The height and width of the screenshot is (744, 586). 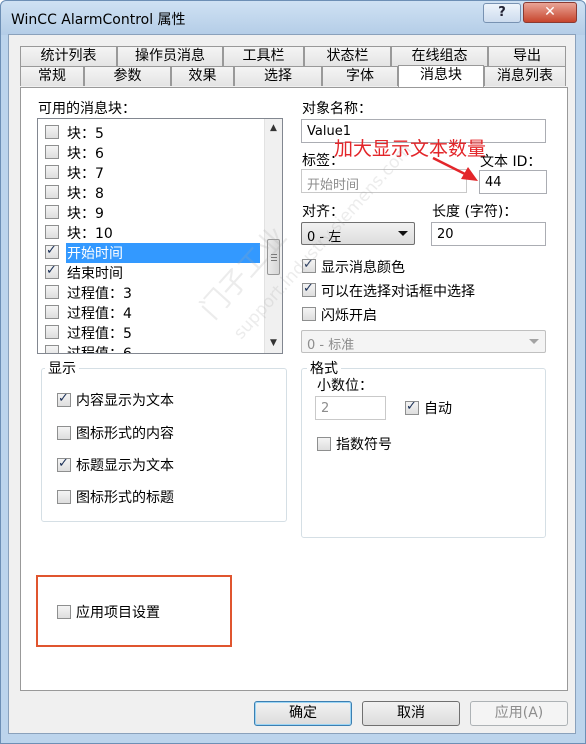 What do you see at coordinates (364, 445) in the screenshot?
I see `exponent-label: 指数符号` at bounding box center [364, 445].